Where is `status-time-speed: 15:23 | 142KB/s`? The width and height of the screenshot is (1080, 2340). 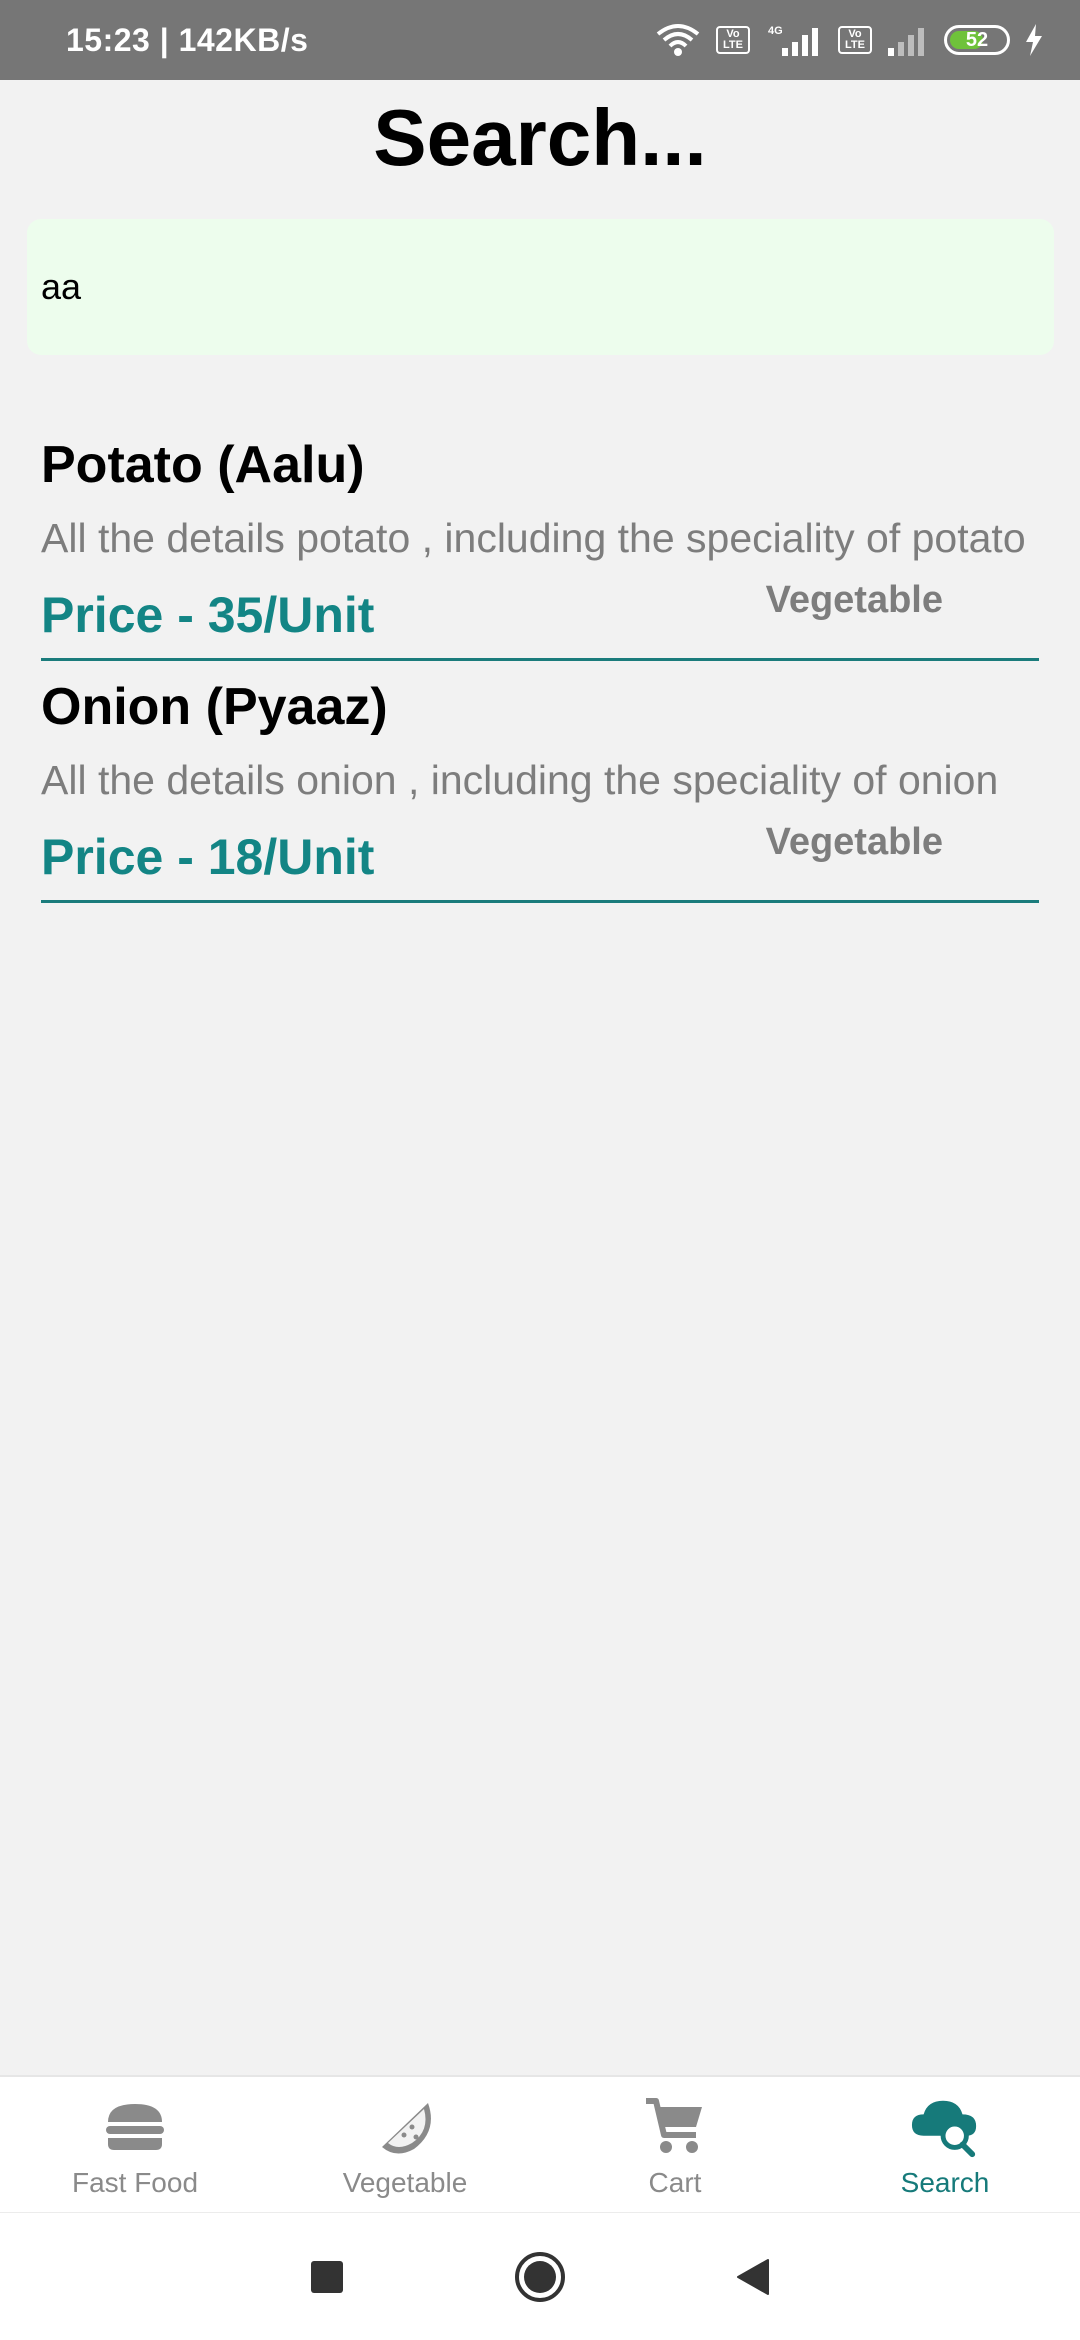 status-time-speed: 15:23 | 142KB/s is located at coordinates (187, 39).